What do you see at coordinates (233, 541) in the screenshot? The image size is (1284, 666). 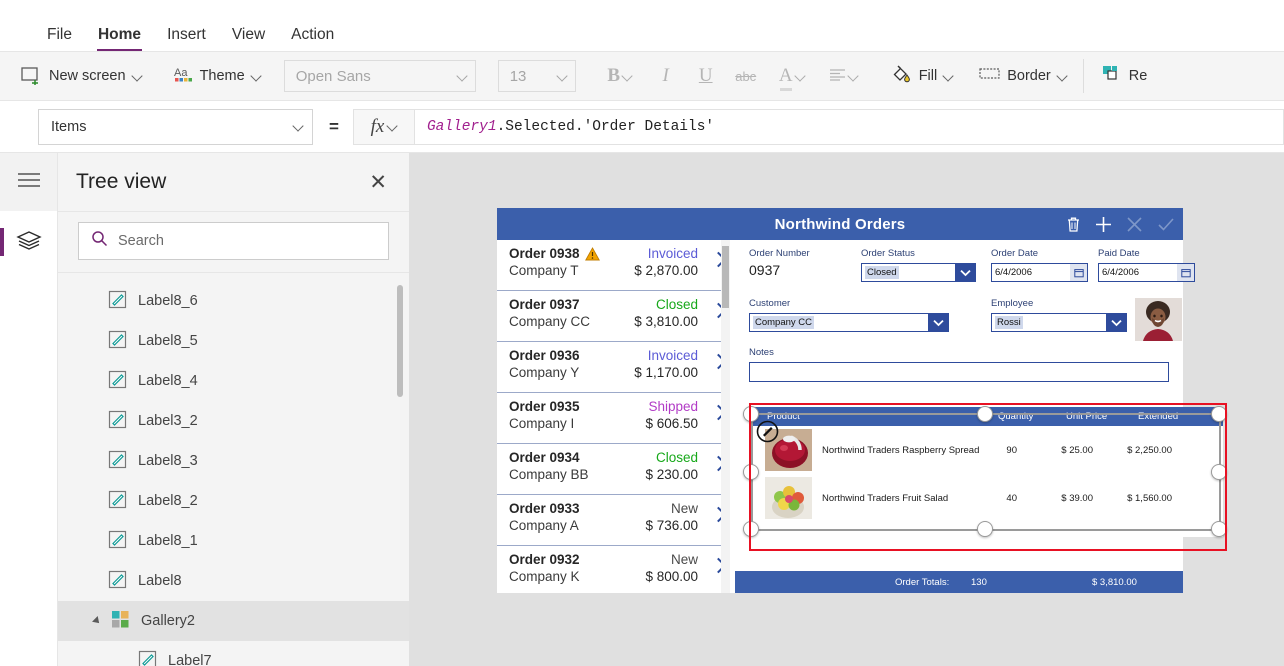 I see `tree-item-label8_1: Label8_1` at bounding box center [233, 541].